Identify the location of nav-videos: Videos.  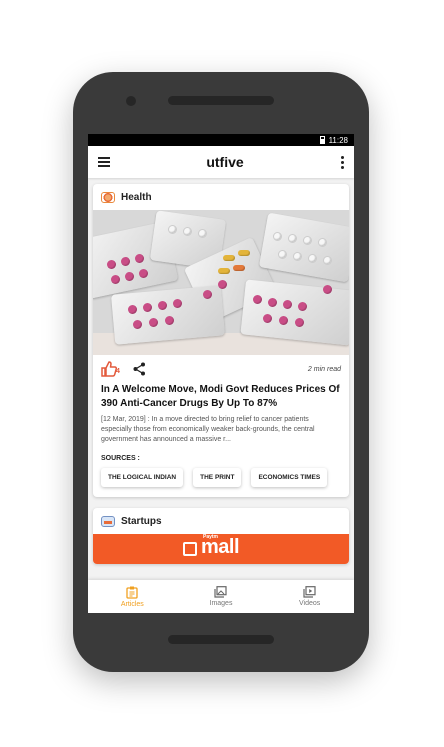
(310, 596).